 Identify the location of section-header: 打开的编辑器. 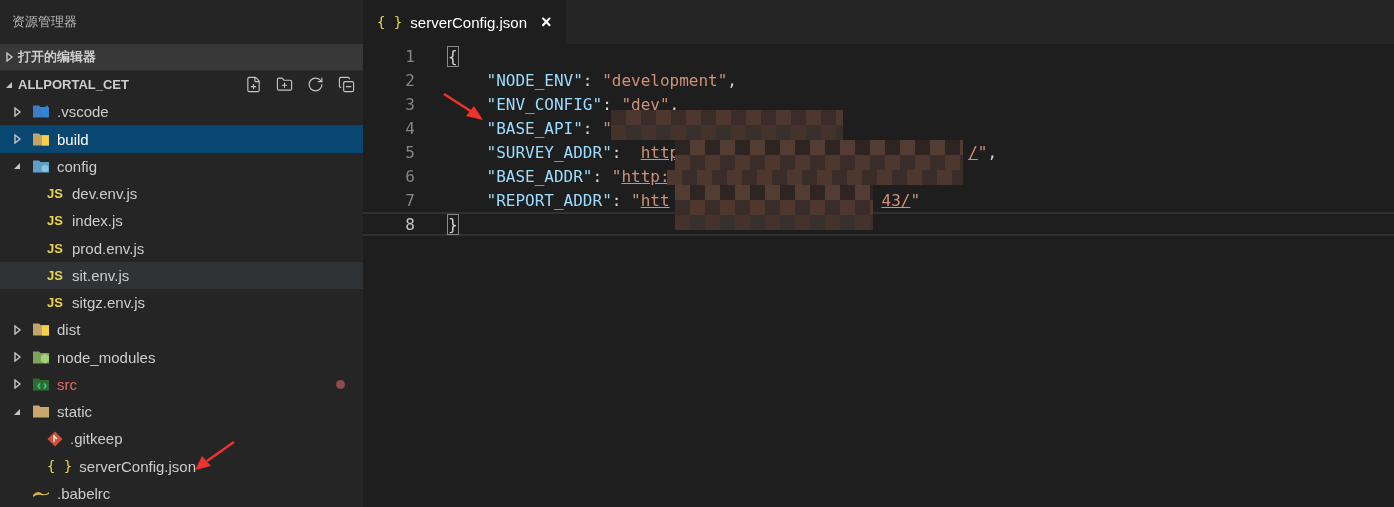
(181, 57).